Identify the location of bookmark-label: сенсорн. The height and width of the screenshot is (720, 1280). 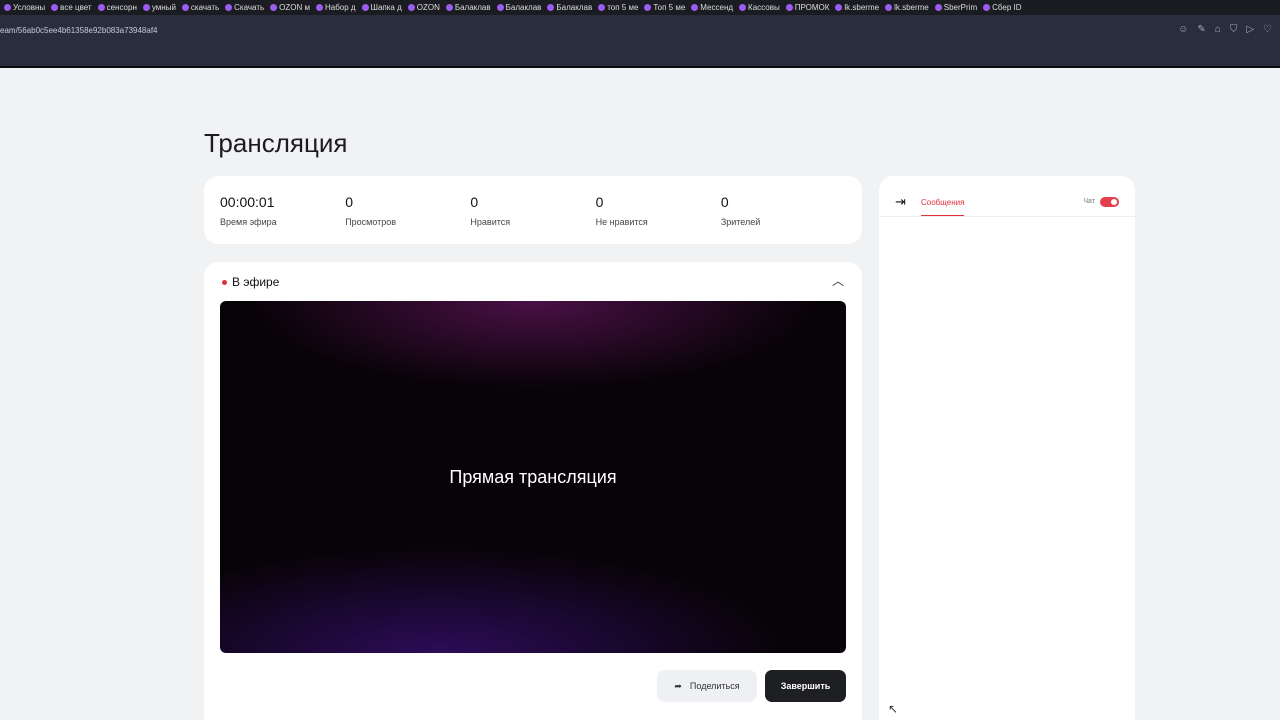
(121, 7).